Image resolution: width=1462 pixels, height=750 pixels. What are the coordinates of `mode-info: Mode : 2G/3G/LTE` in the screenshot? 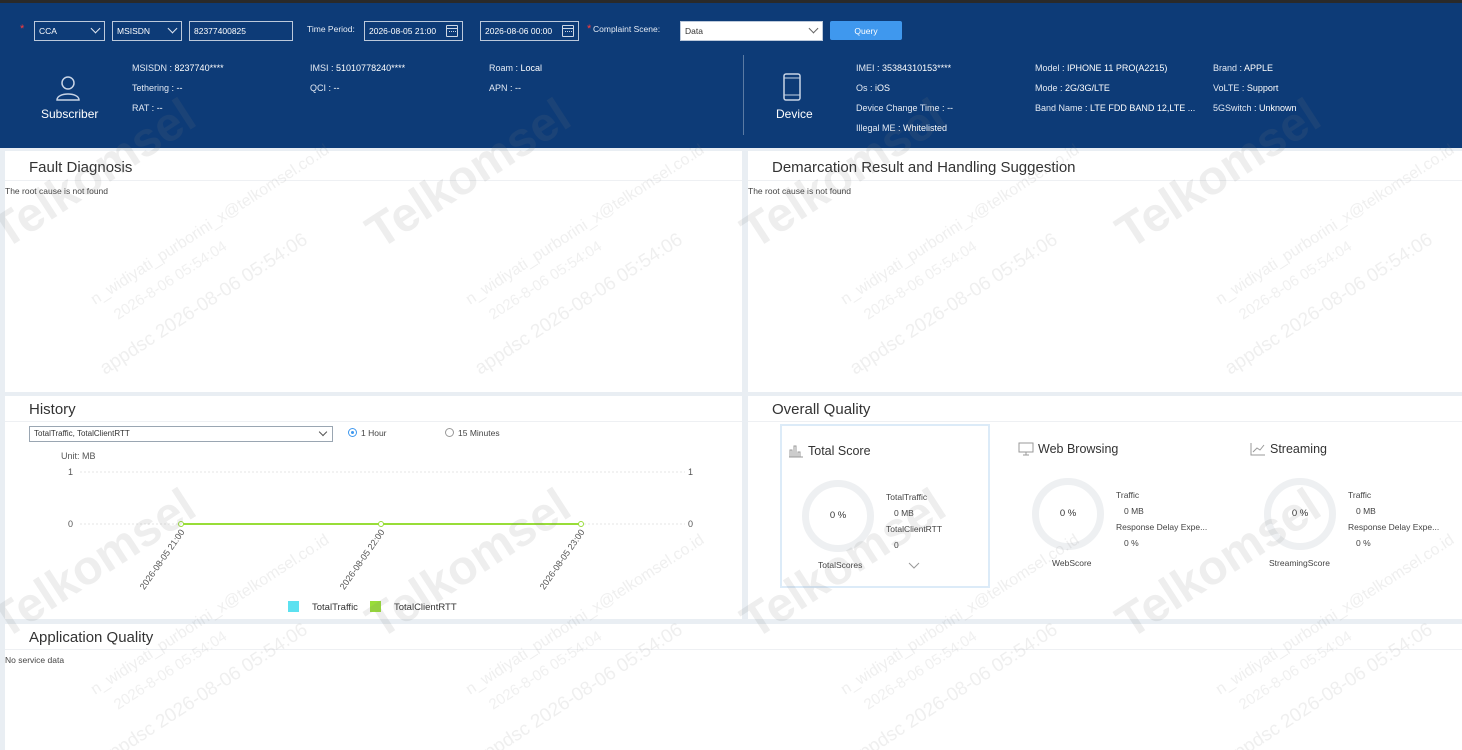 It's located at (1072, 88).